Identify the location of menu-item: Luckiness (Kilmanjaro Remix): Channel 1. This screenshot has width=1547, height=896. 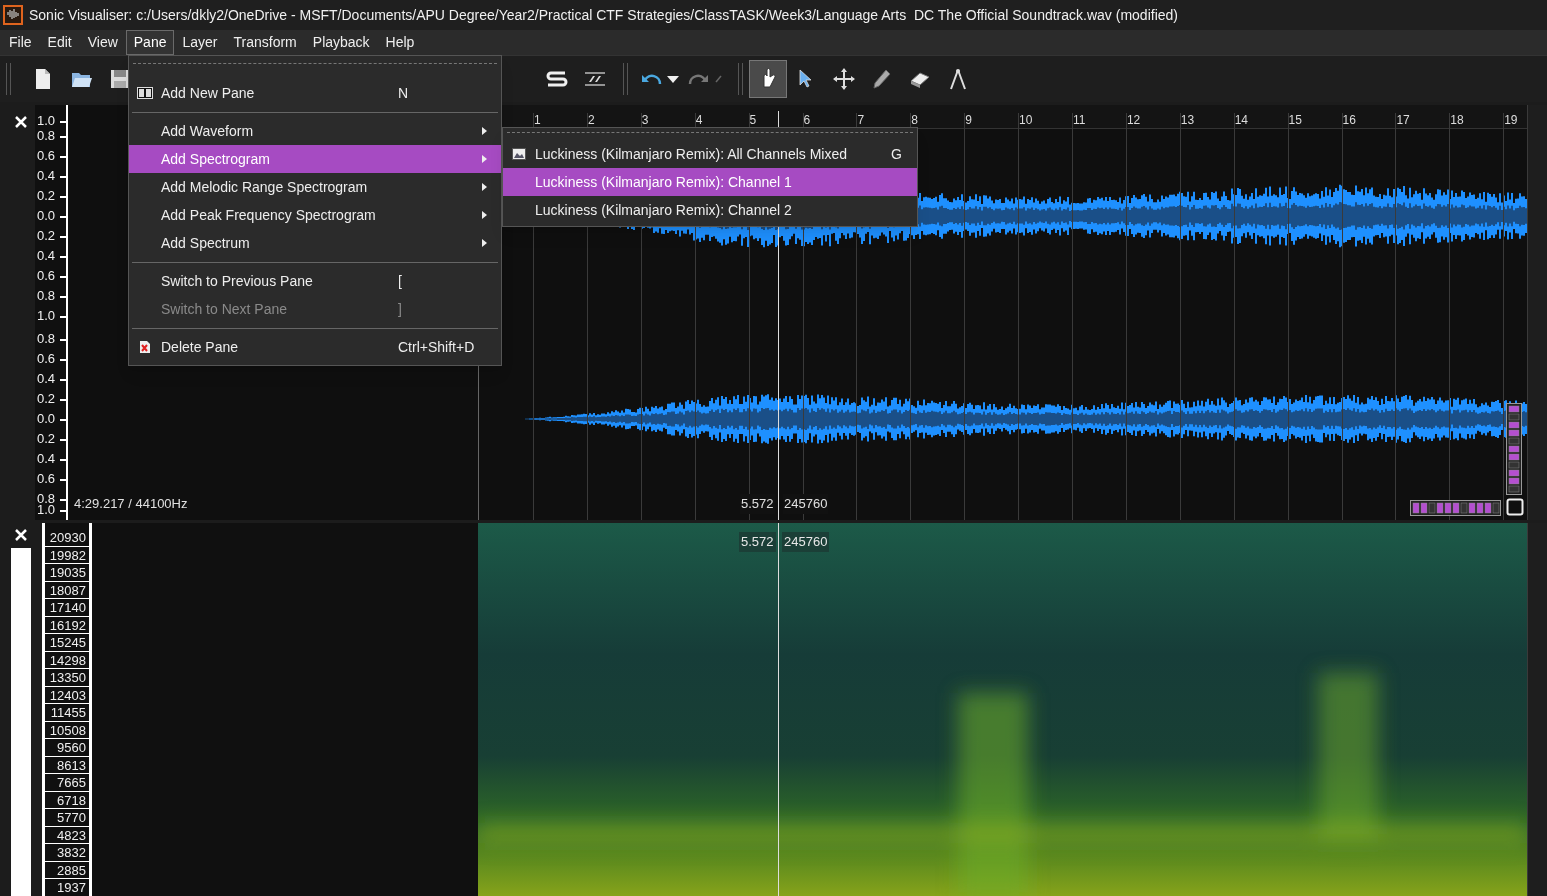
(710, 182).